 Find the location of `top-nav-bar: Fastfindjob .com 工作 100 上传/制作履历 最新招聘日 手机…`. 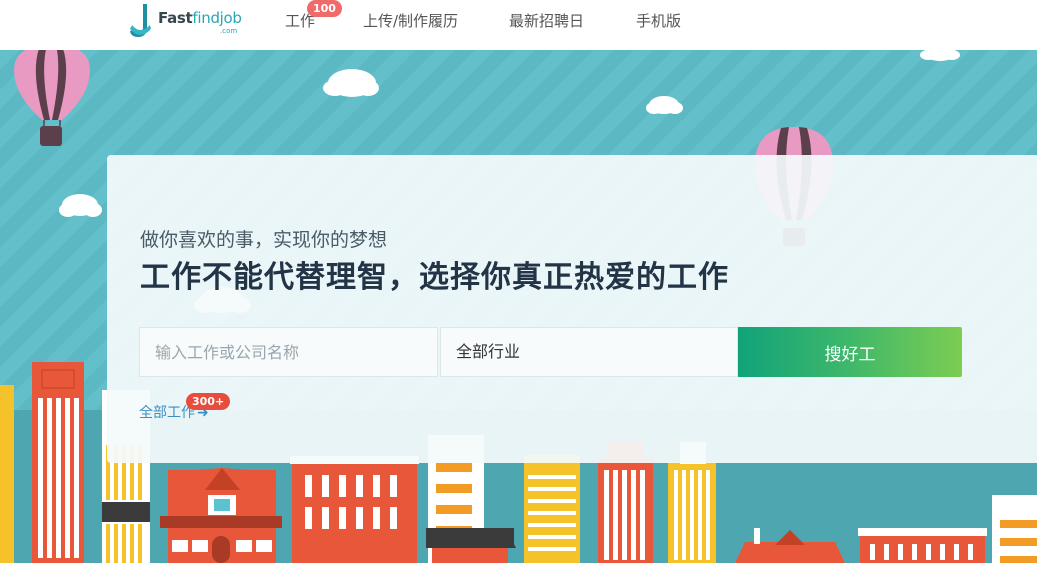

top-nav-bar: Fastfindjob .com 工作 100 上传/制作履历 最新招聘日 手机… is located at coordinates (518, 25).